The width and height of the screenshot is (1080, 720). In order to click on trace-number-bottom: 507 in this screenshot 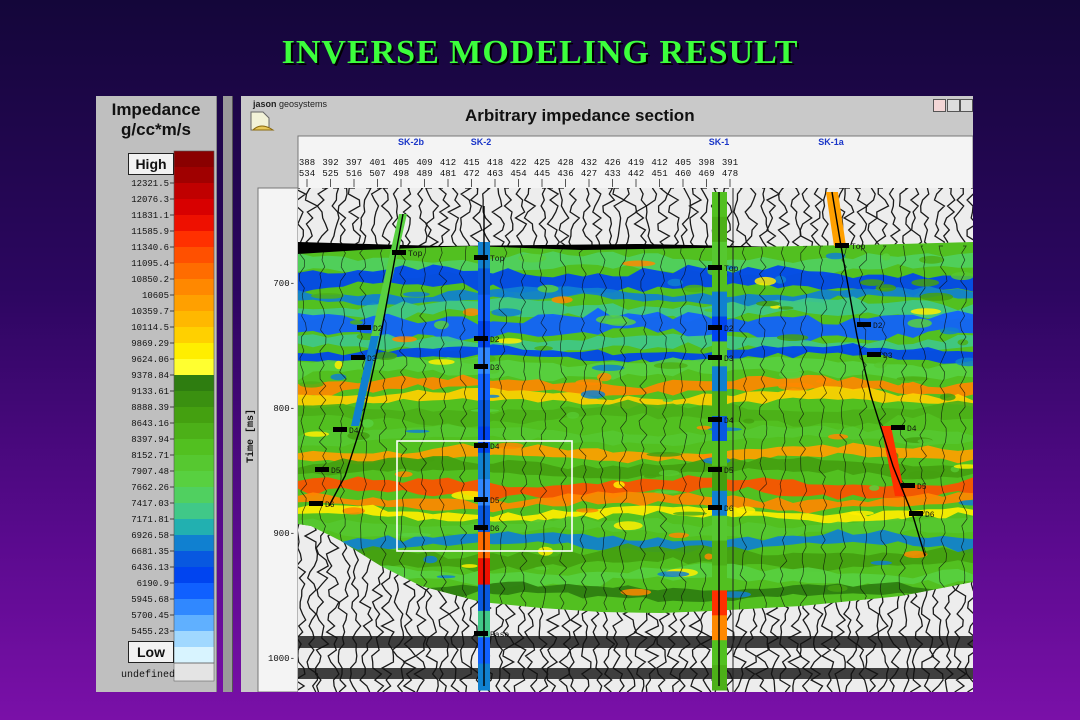, I will do `click(377, 174)`.